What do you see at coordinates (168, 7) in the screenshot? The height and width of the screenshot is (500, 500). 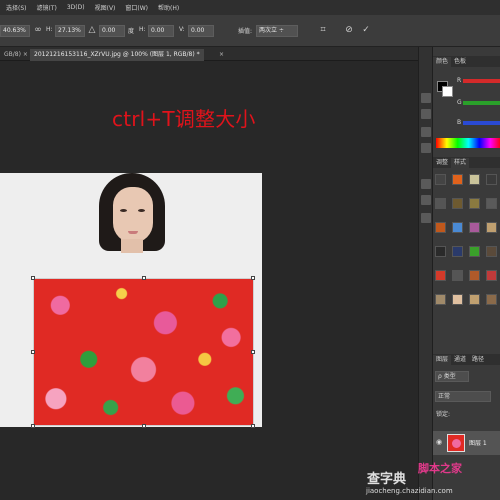 I see `menu-help: 帮助(H)` at bounding box center [168, 7].